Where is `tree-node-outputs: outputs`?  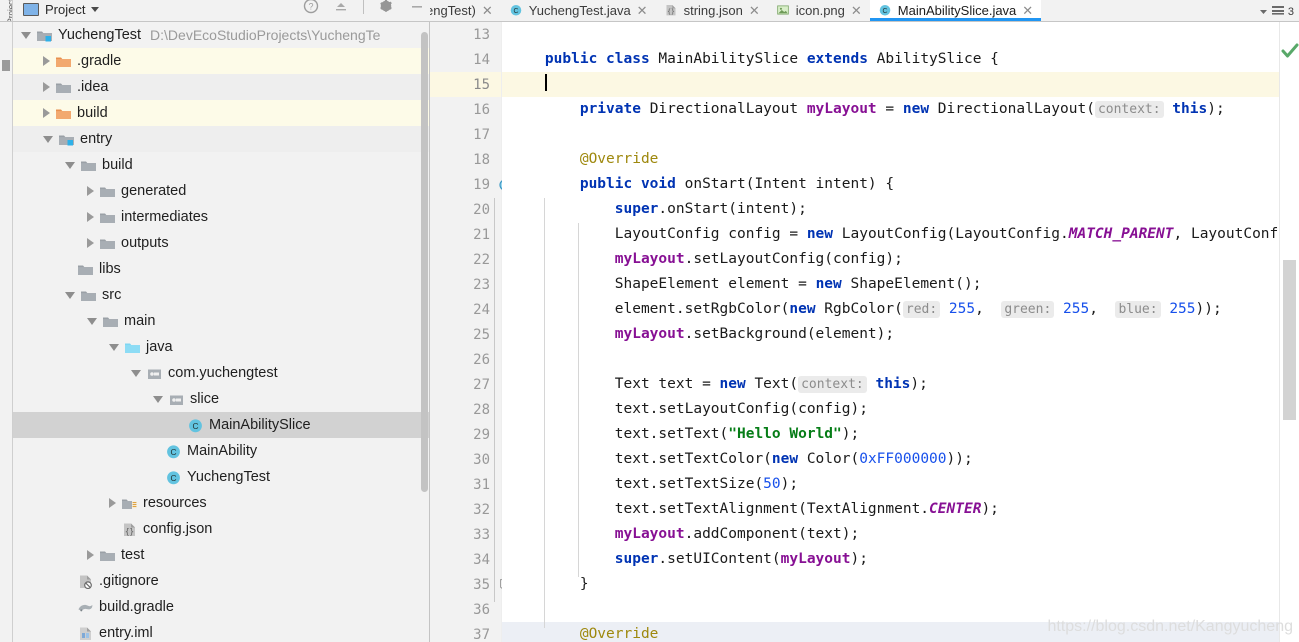
tree-node-outputs: outputs is located at coordinates (221, 243).